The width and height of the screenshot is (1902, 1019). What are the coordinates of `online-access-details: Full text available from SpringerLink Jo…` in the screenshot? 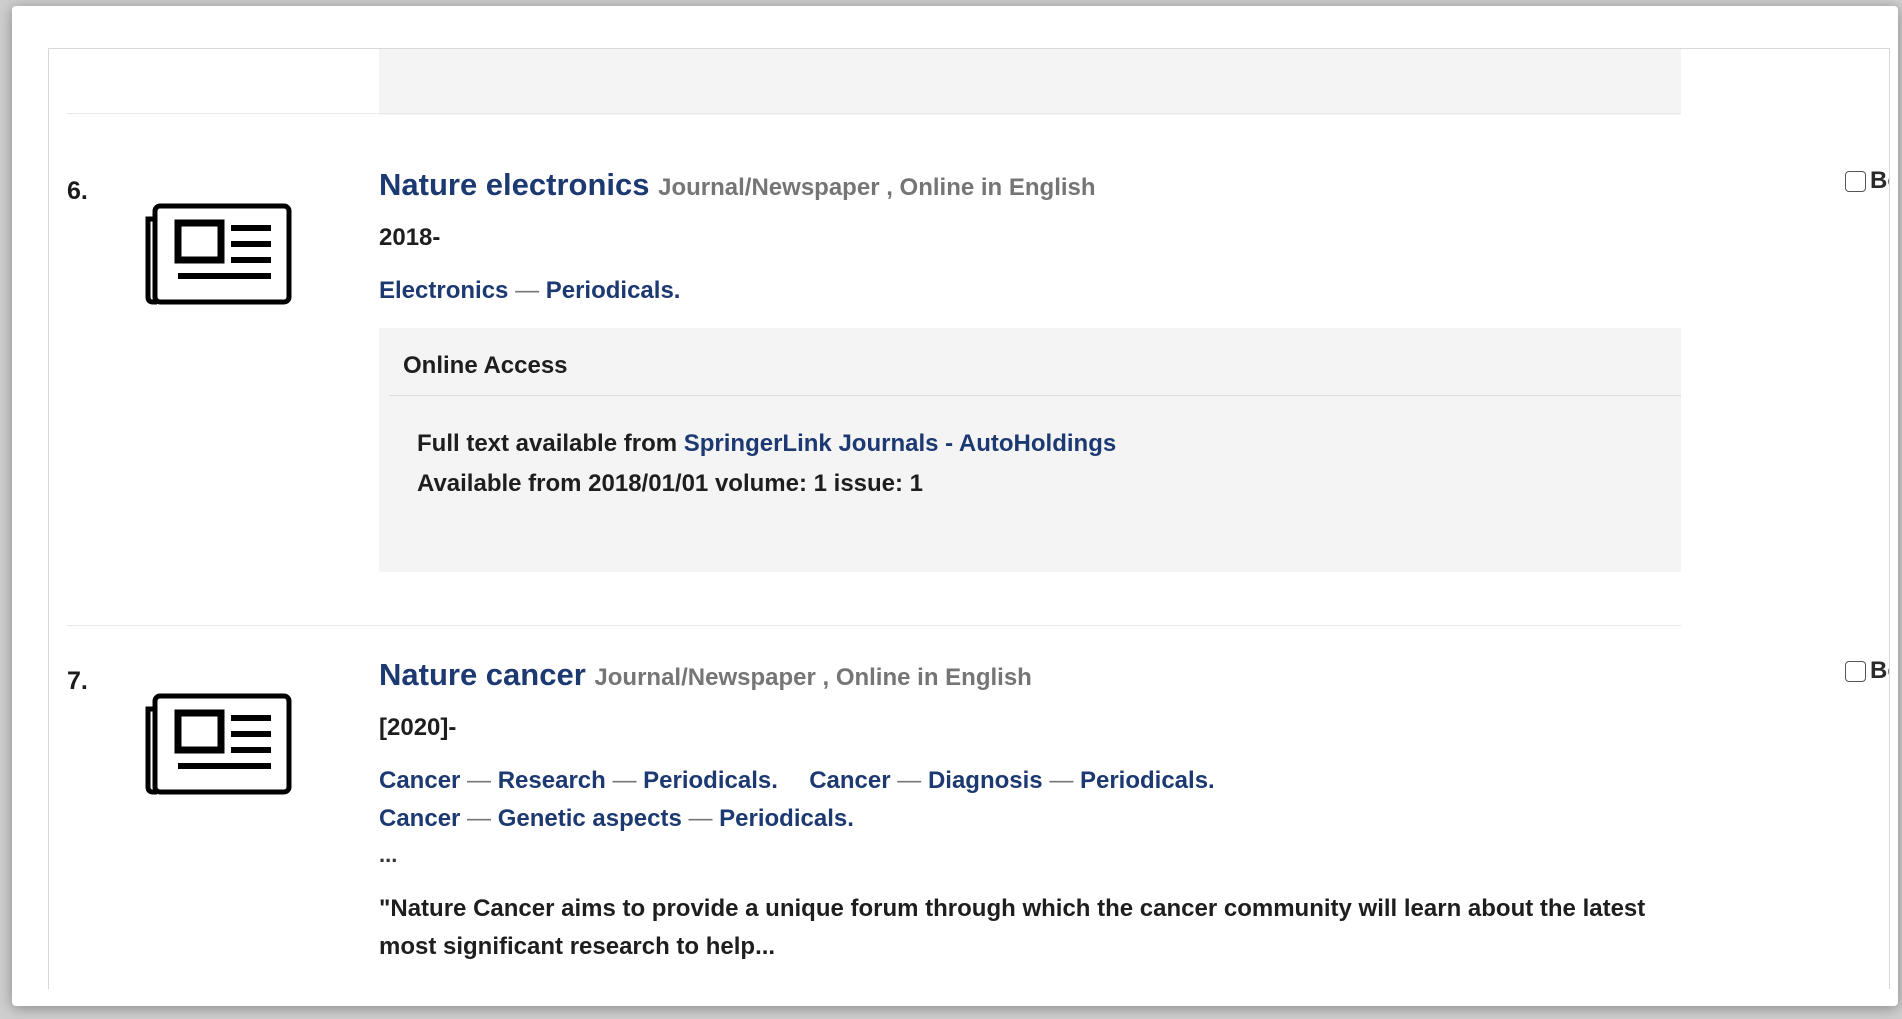 It's located at (766, 464).